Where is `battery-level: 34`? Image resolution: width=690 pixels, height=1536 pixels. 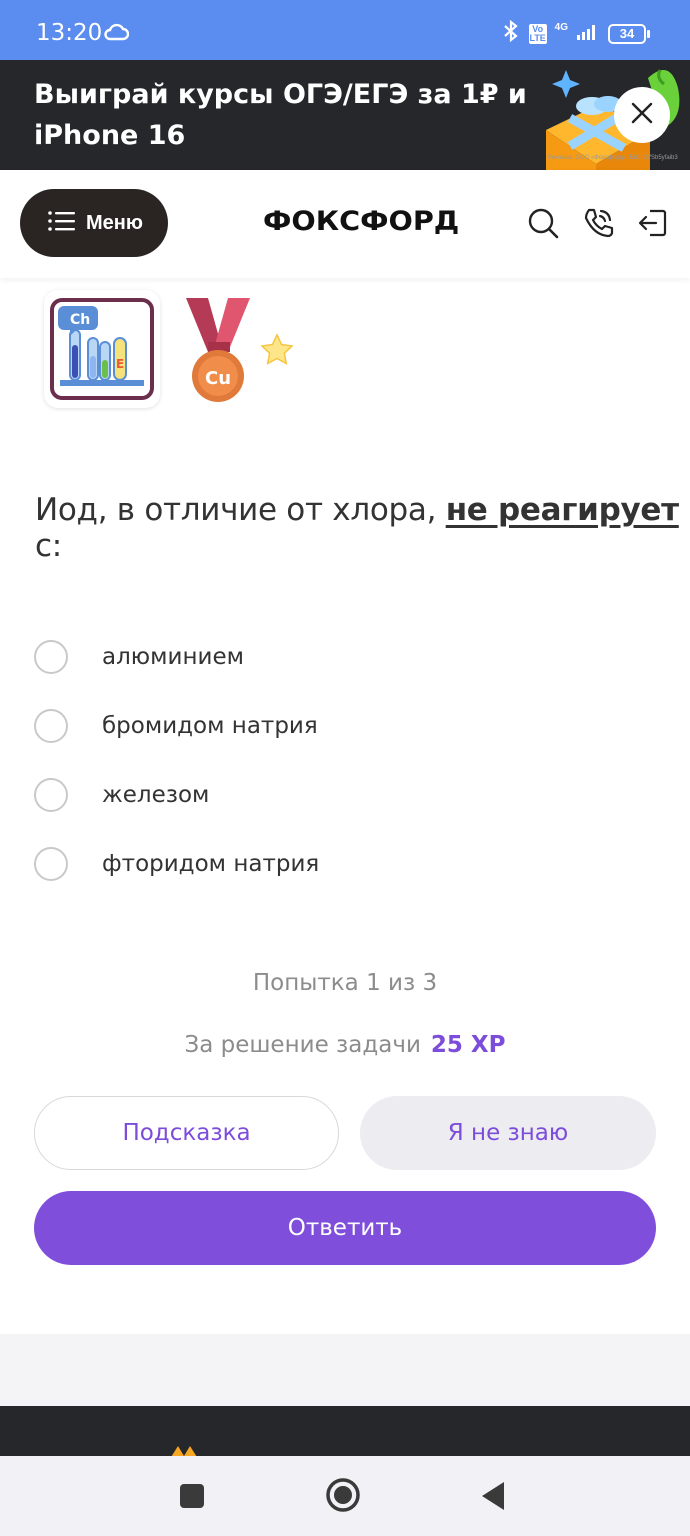
battery-level: 34 is located at coordinates (627, 33).